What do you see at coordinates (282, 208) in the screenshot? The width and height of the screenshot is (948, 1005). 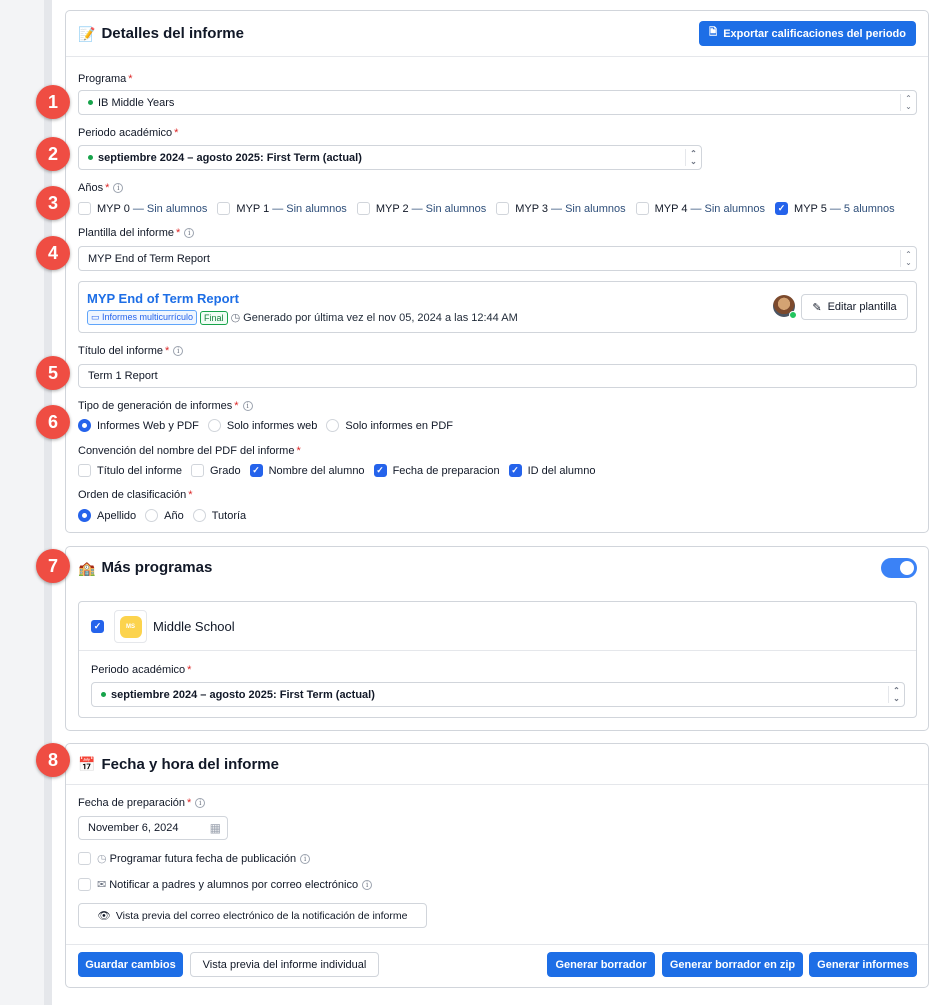 I see `year-option: MYP 1— Sin alumnos` at bounding box center [282, 208].